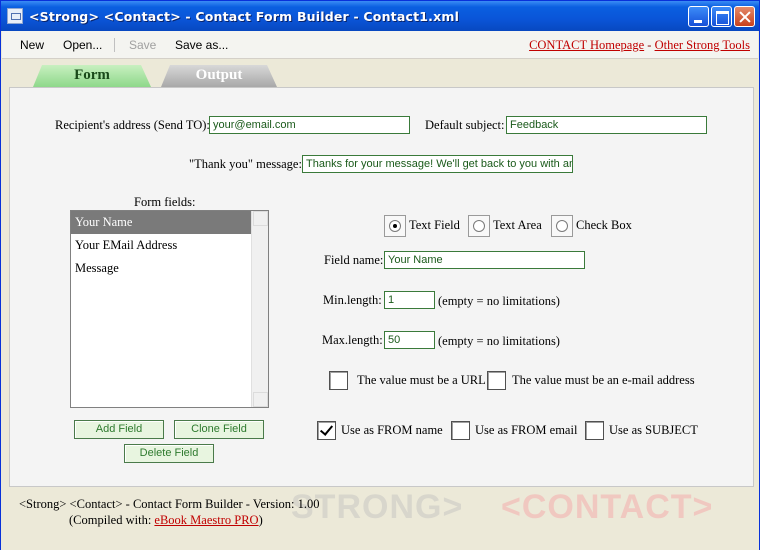 Image resolution: width=760 pixels, height=550 pixels. Describe the element at coordinates (606, 125) in the screenshot. I see `subject-input: Feedback` at that location.